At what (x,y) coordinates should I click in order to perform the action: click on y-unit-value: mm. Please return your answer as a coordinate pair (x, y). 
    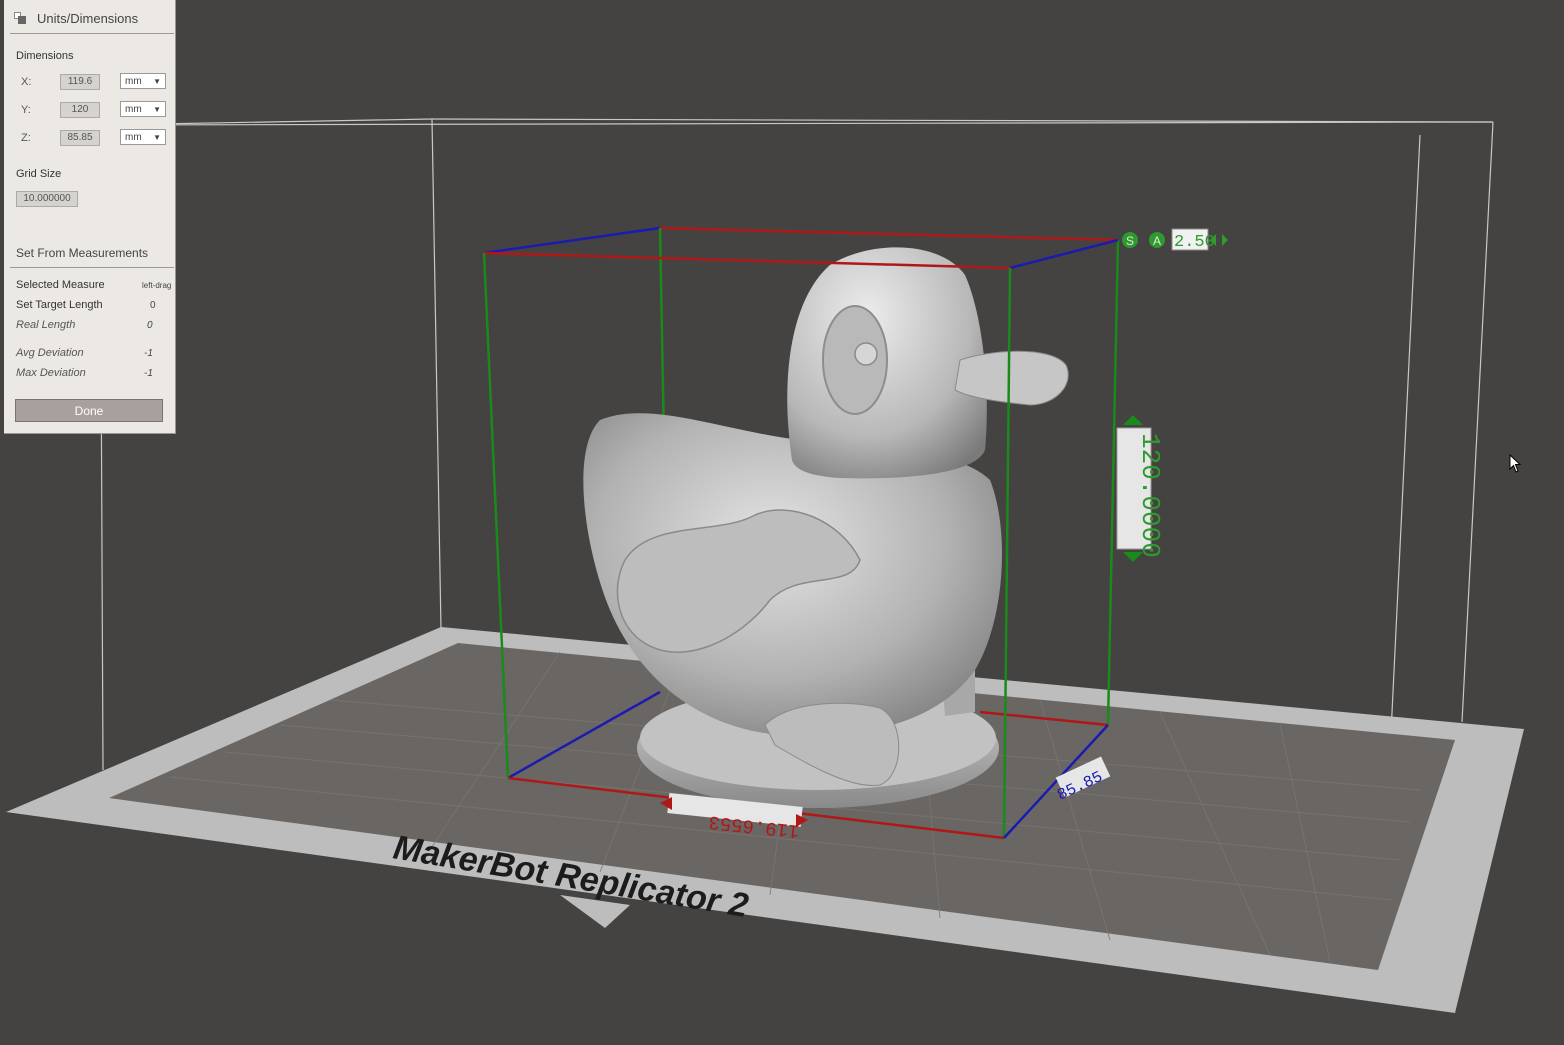
    Looking at the image, I should click on (133, 109).